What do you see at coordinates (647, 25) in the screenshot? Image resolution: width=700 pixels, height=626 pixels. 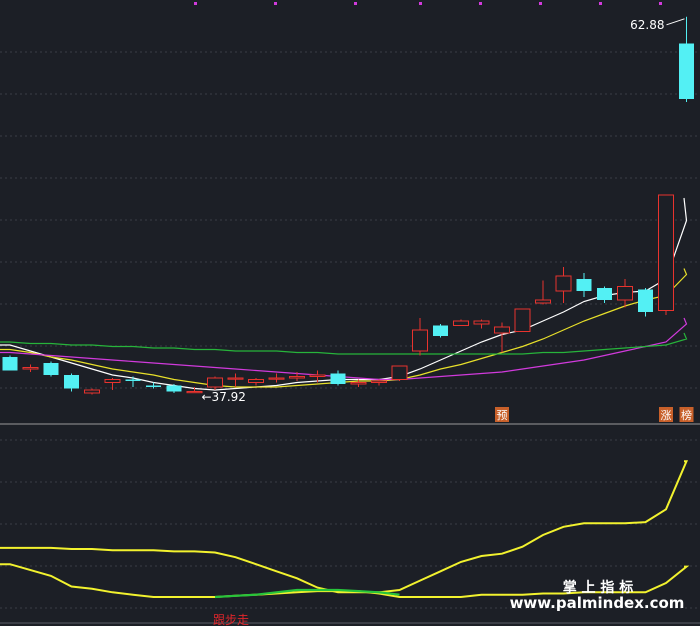 I see `high-price-label: 62.88` at bounding box center [647, 25].